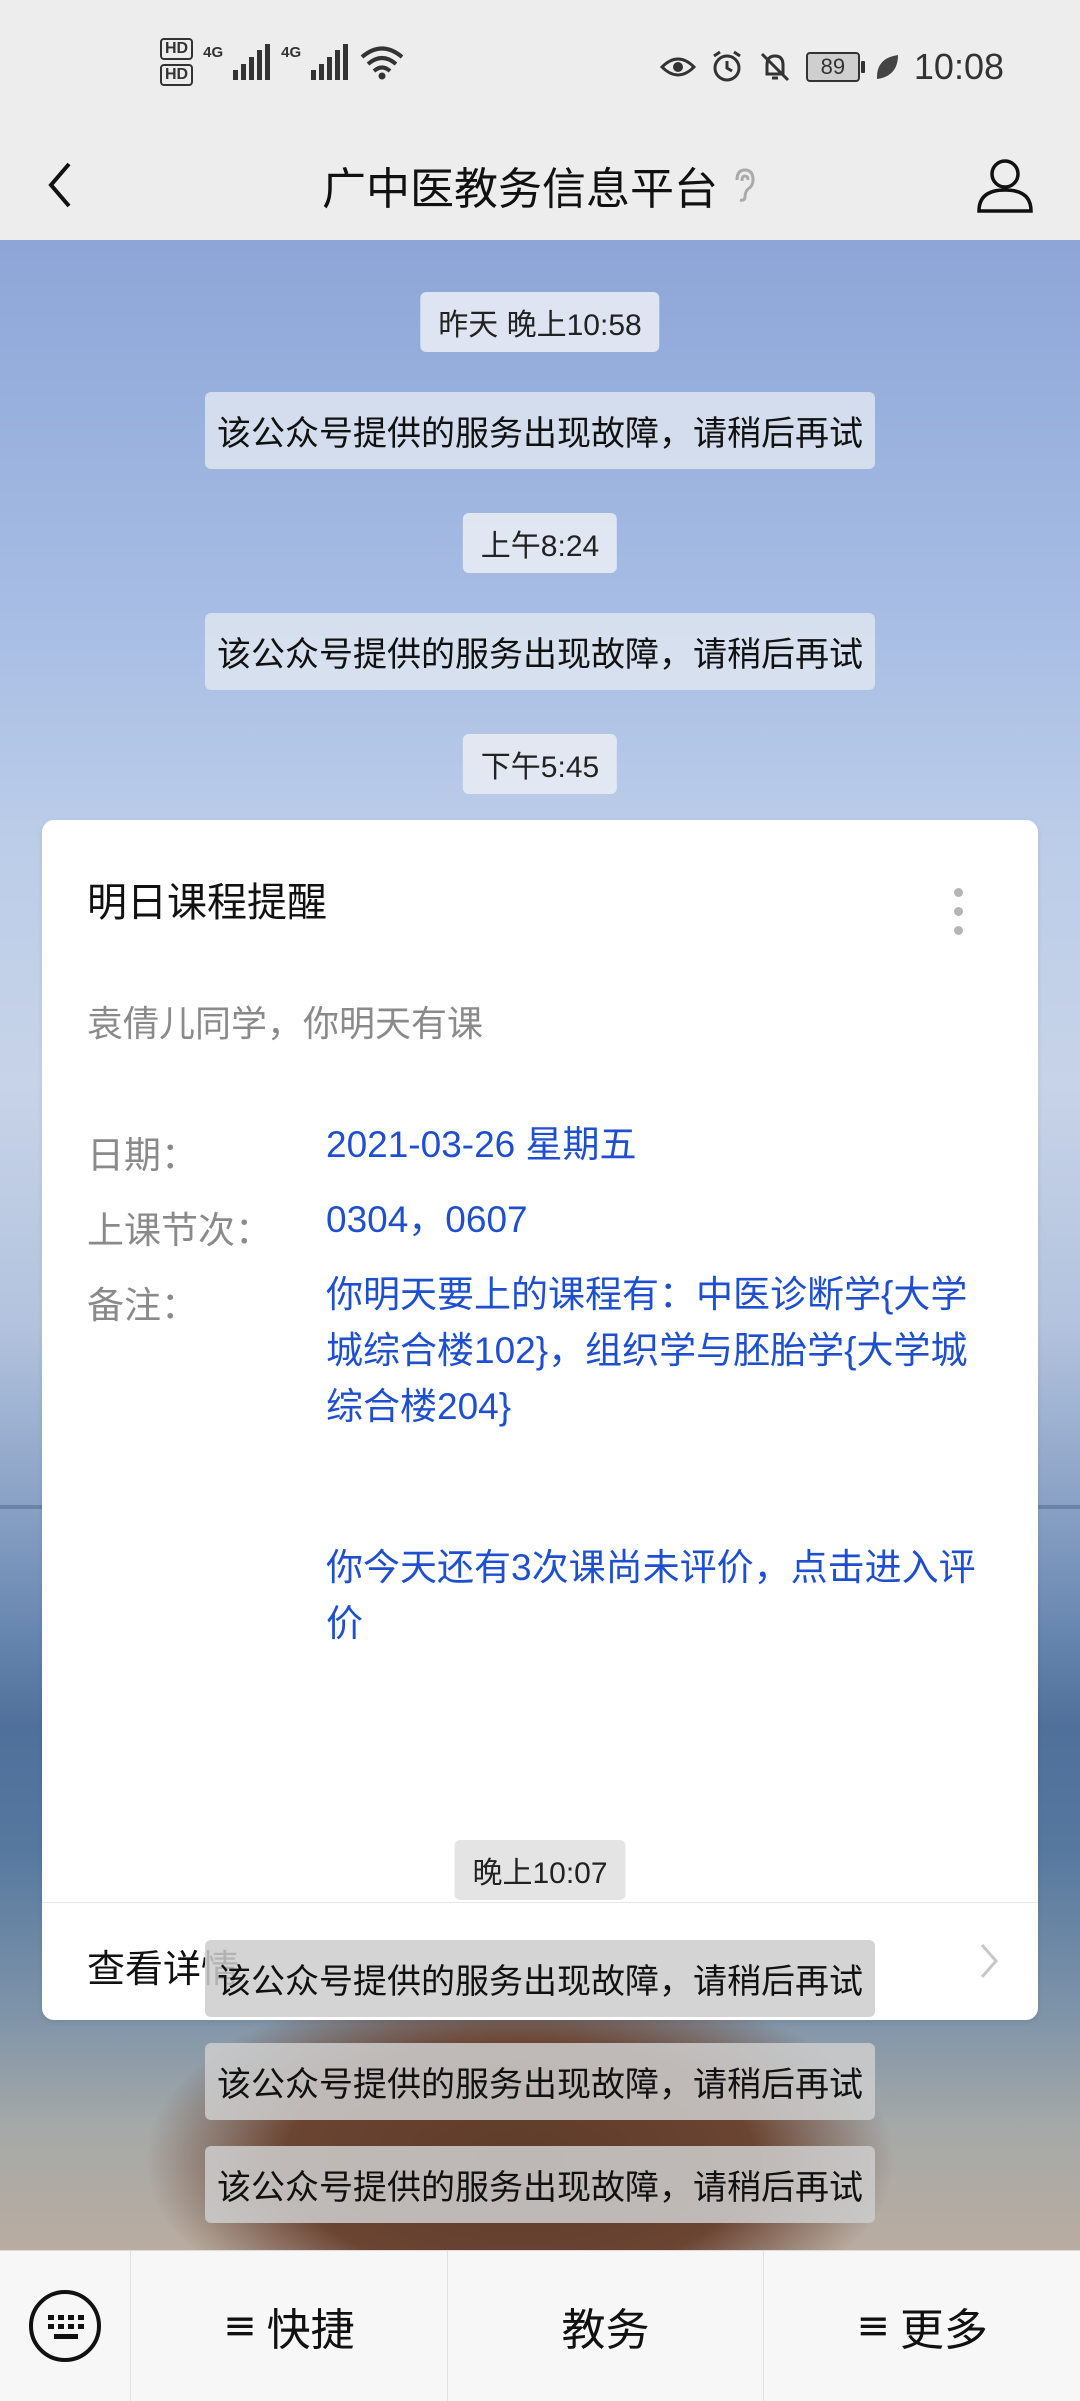 Image resolution: width=1080 pixels, height=2401 pixels. I want to click on keyboard-icon, so click(65, 2326).